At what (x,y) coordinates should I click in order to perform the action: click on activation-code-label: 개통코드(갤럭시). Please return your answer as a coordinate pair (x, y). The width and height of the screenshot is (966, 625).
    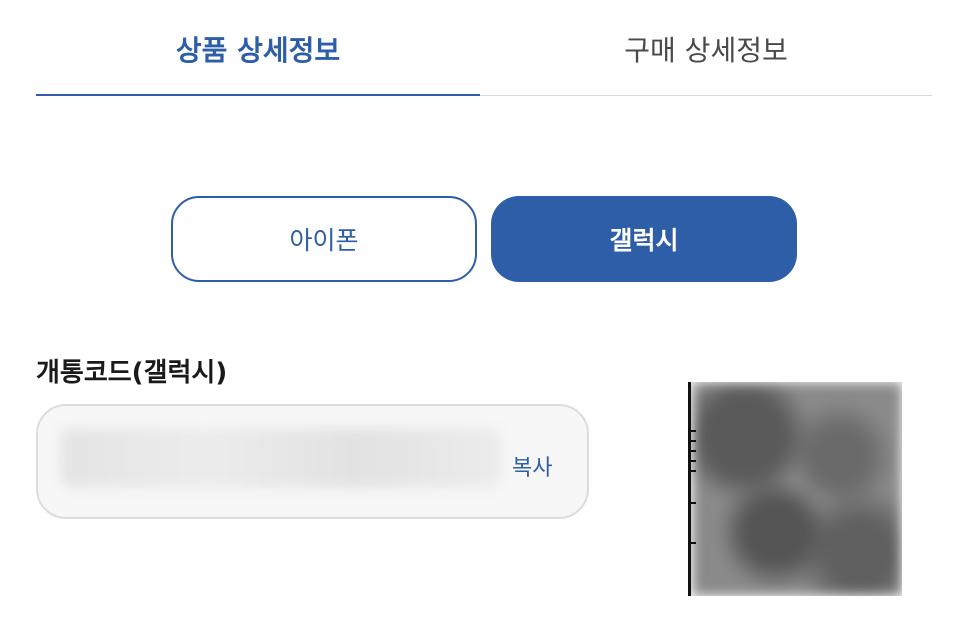
    Looking at the image, I should click on (132, 373).